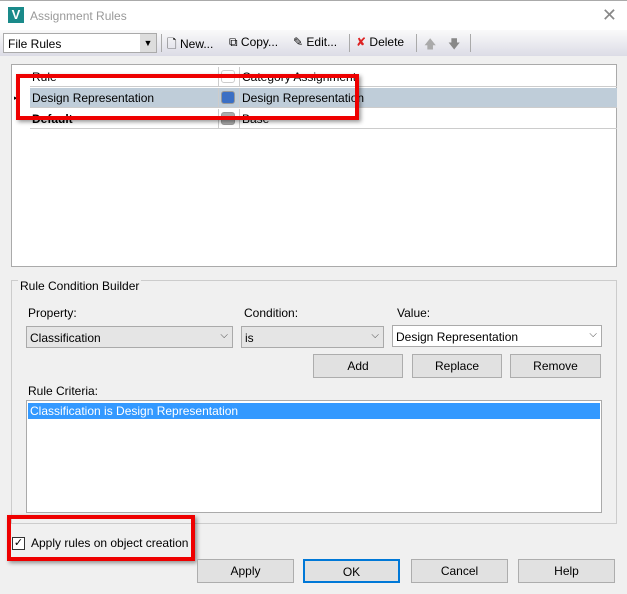  Describe the element at coordinates (457, 337) in the screenshot. I see `value-value: Design Representation` at that location.